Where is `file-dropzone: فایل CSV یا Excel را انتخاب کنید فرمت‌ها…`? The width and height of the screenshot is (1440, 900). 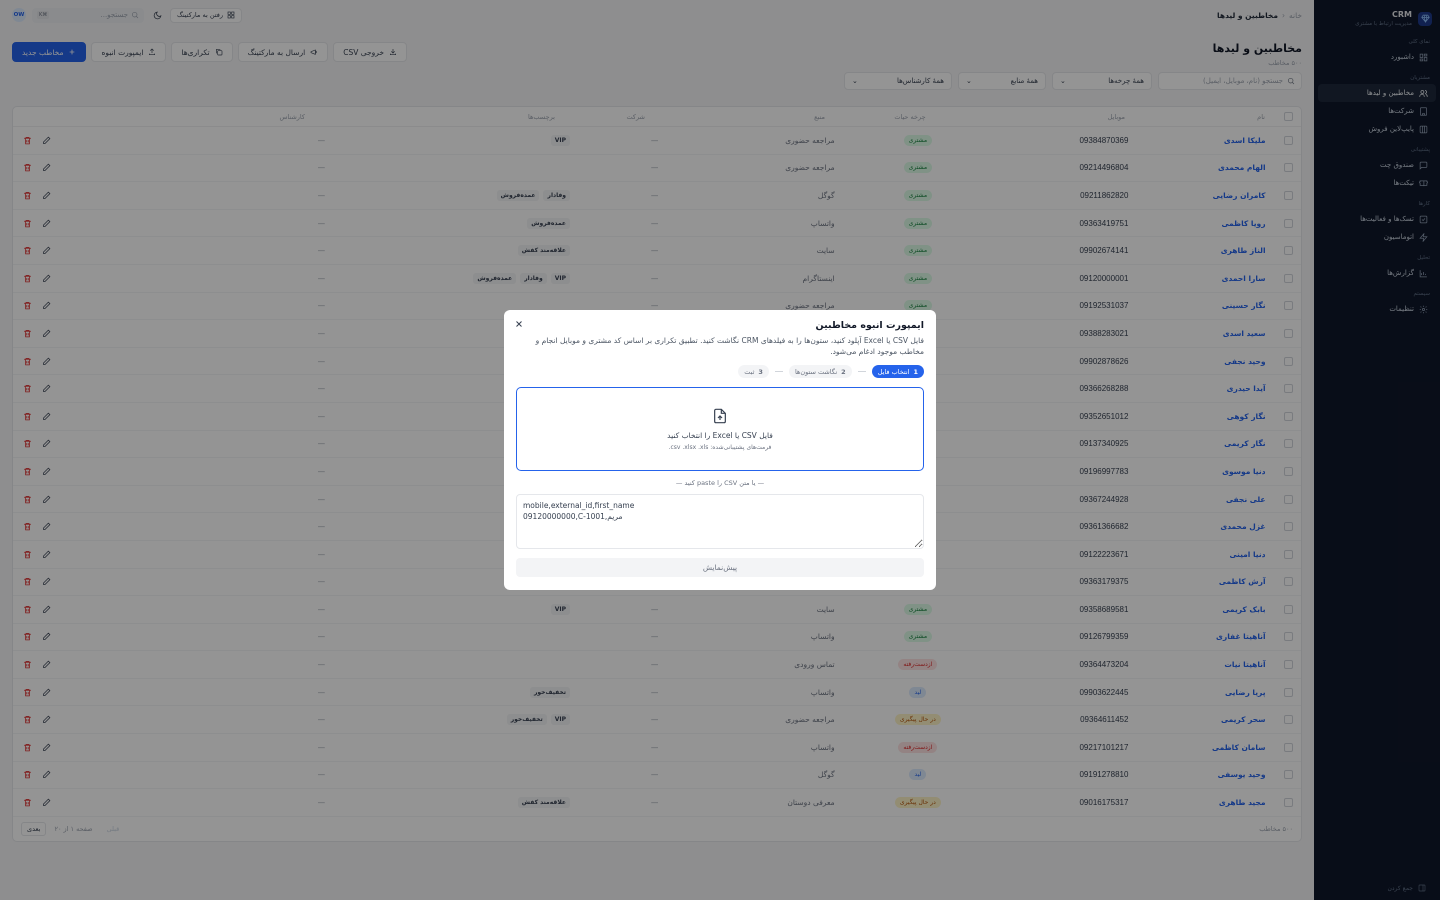
file-dropzone: فایل CSV یا Excel را انتخاب کنید فرمت‌ها… is located at coordinates (720, 429).